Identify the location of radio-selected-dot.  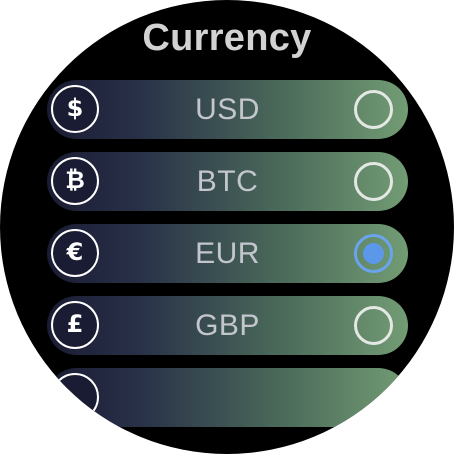
(373, 253).